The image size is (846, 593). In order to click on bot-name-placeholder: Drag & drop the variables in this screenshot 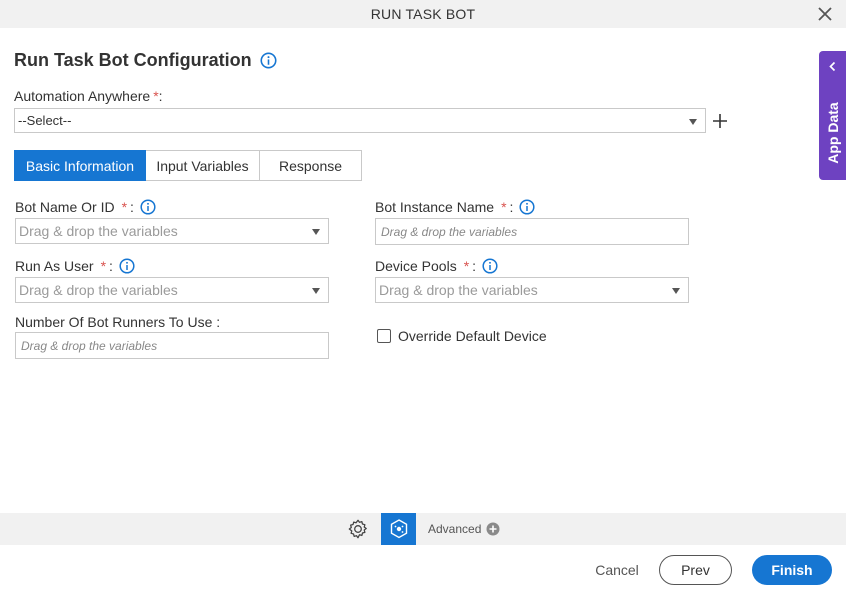, I will do `click(98, 231)`.